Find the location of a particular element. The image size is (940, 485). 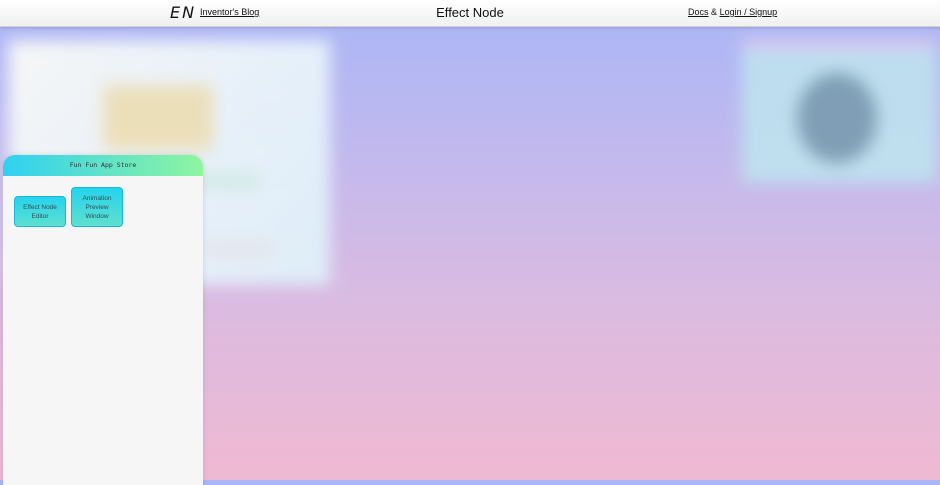

page-title: Effect Node is located at coordinates (470, 12).